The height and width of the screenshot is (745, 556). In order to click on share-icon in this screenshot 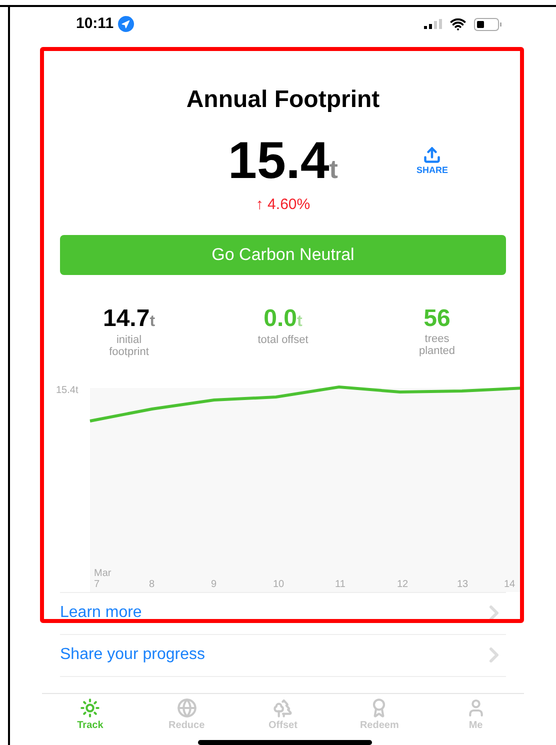, I will do `click(432, 155)`.